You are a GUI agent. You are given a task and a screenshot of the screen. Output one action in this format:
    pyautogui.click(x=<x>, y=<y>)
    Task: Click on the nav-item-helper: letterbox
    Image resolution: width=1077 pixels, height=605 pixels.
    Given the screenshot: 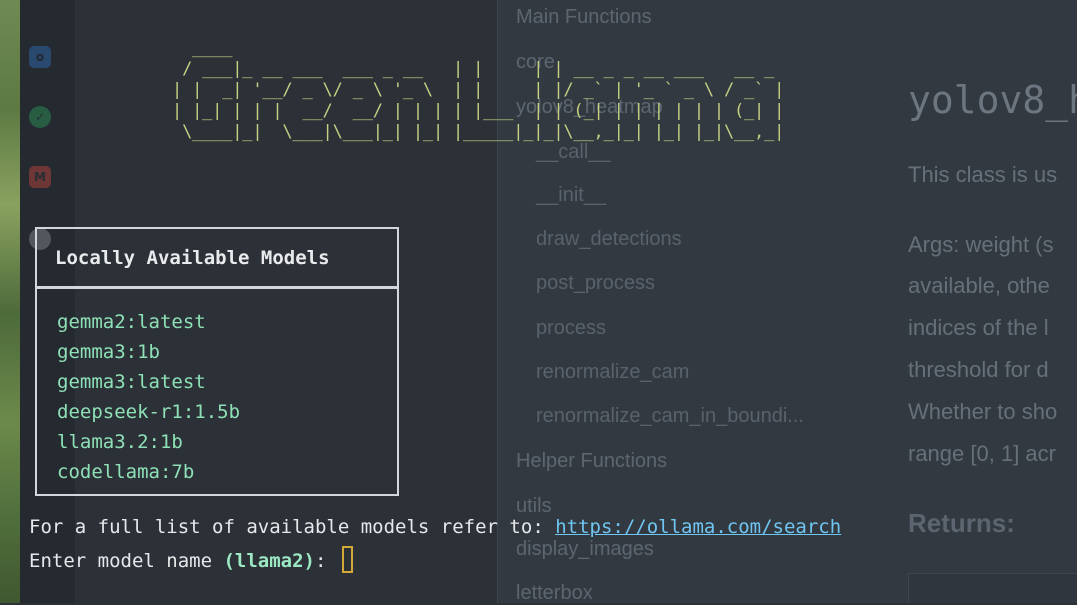 What is the action you would take?
    pyautogui.click(x=554, y=593)
    